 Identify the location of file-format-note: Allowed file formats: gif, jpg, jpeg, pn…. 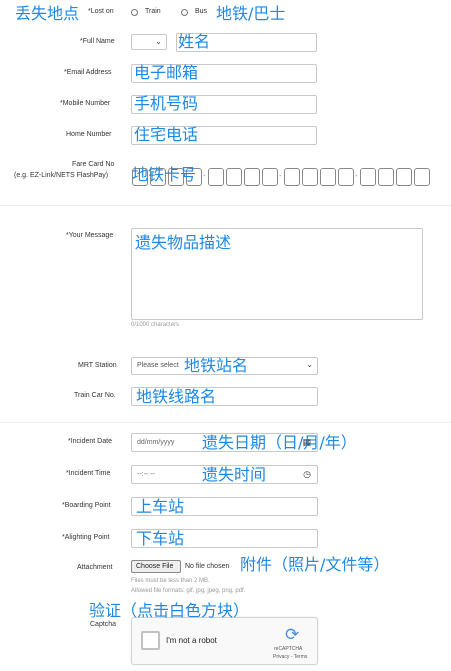
(188, 591).